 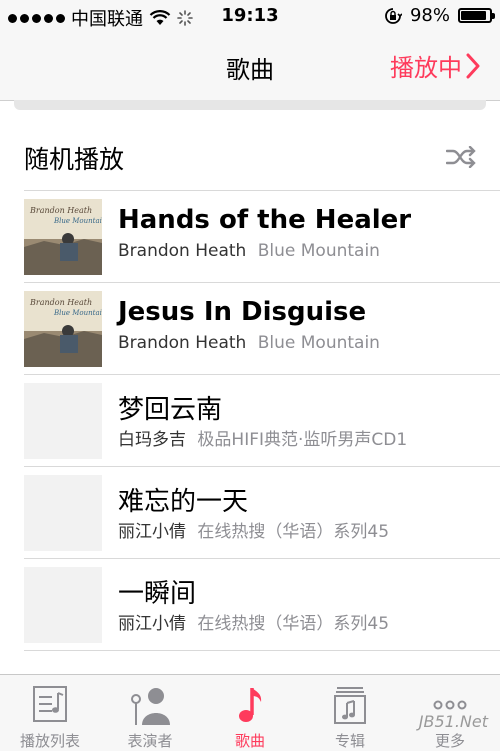 I want to click on rotation-lock-icon, so click(x=393, y=15).